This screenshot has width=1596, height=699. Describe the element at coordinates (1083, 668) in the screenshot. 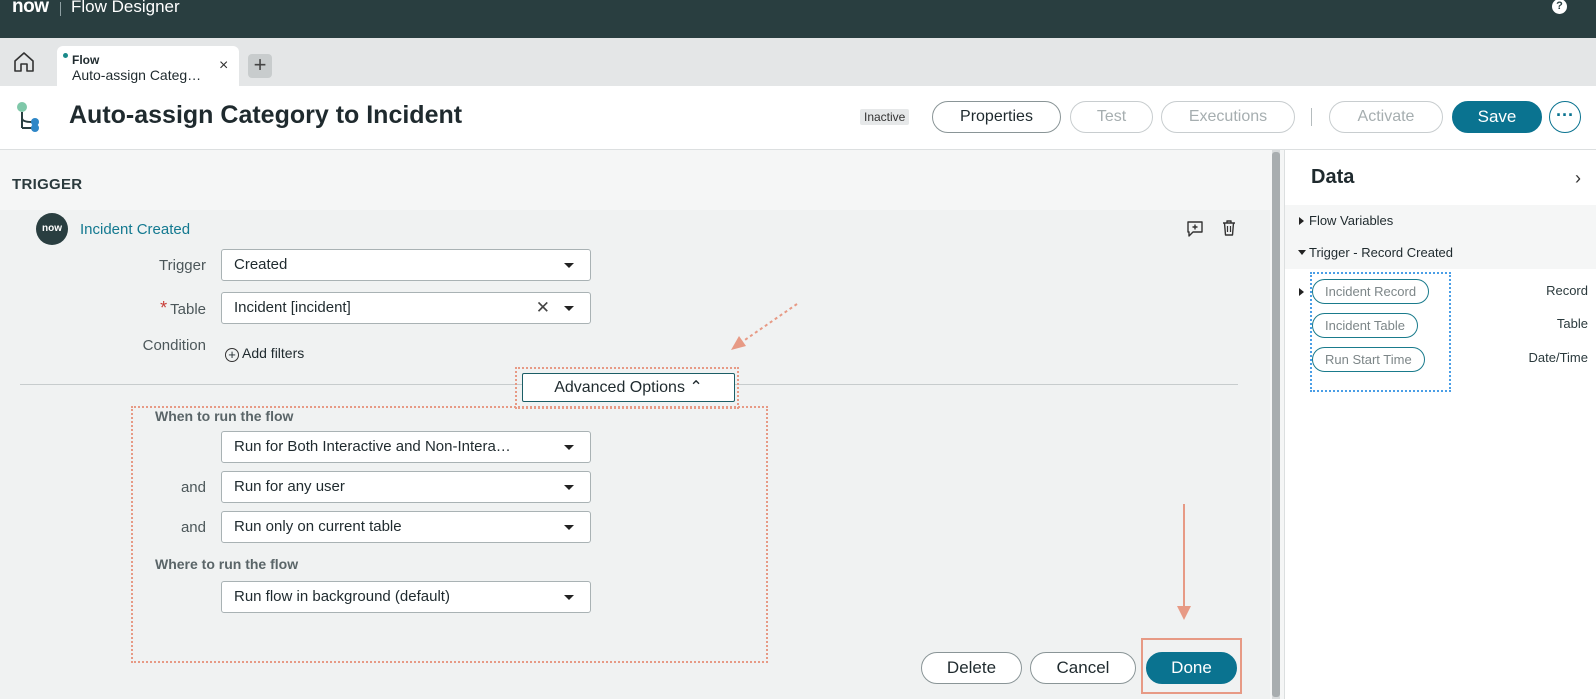

I see `cancel-button: Cancel` at that location.